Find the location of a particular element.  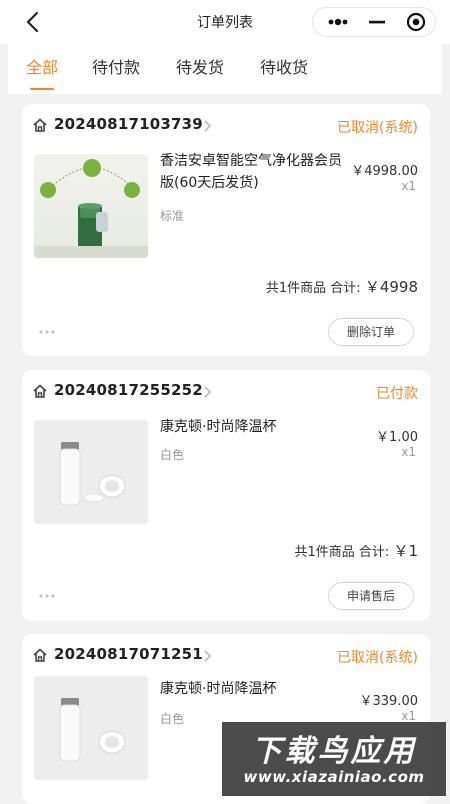

watermark-logo: 下载鸟应用 www.xiazainiao.com is located at coordinates (334, 759).